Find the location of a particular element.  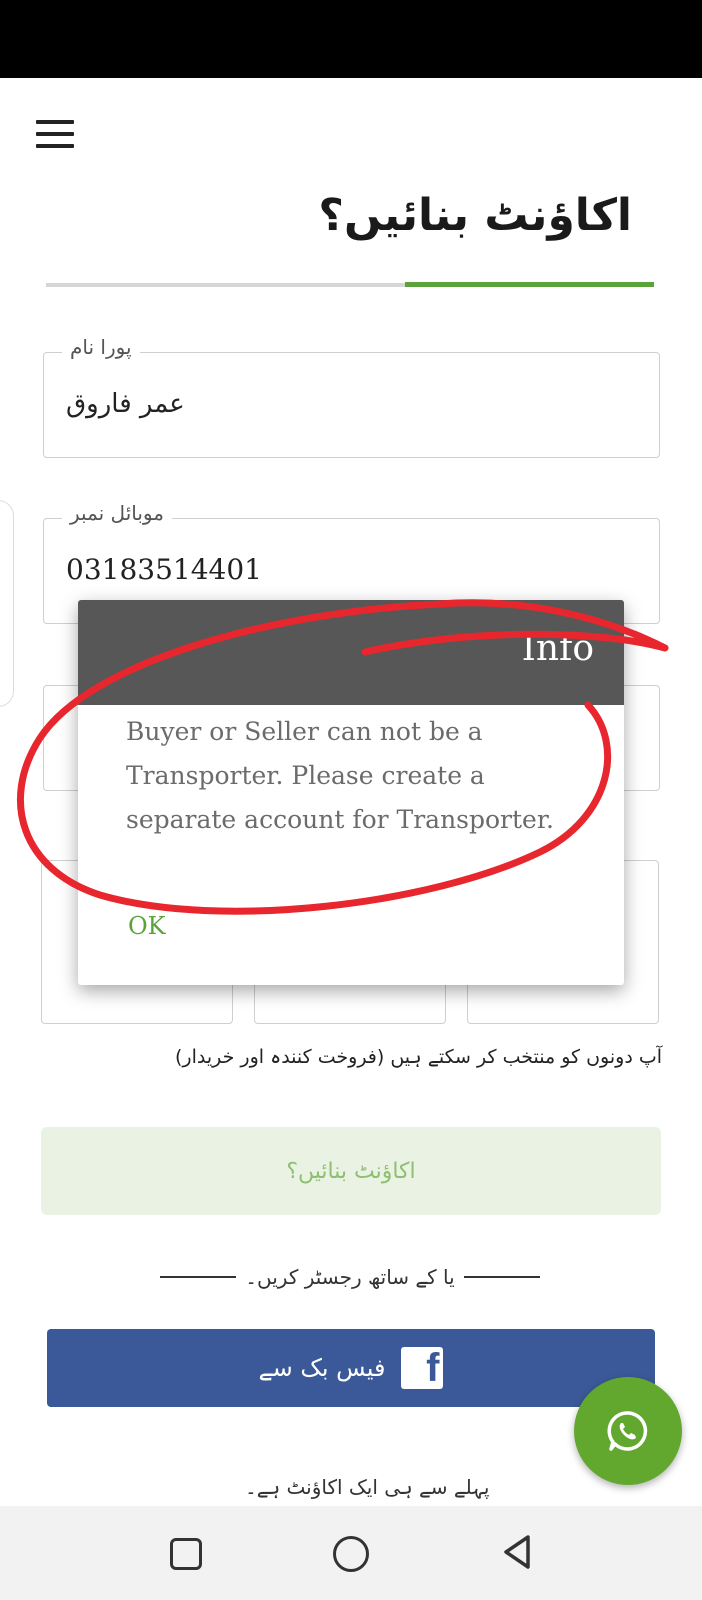

dialog-ok-button: OK is located at coordinates (147, 926).